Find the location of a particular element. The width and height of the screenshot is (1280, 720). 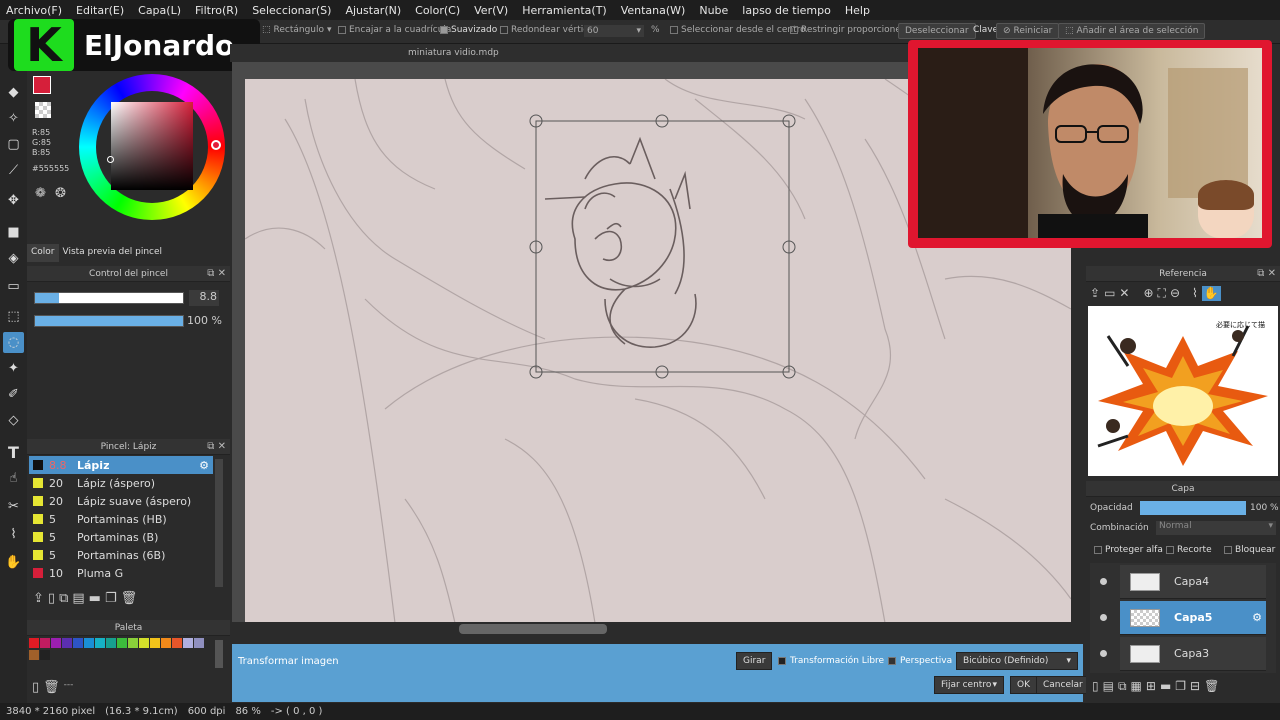

new-halftone-icon: ▤ is located at coordinates (1108, 686).